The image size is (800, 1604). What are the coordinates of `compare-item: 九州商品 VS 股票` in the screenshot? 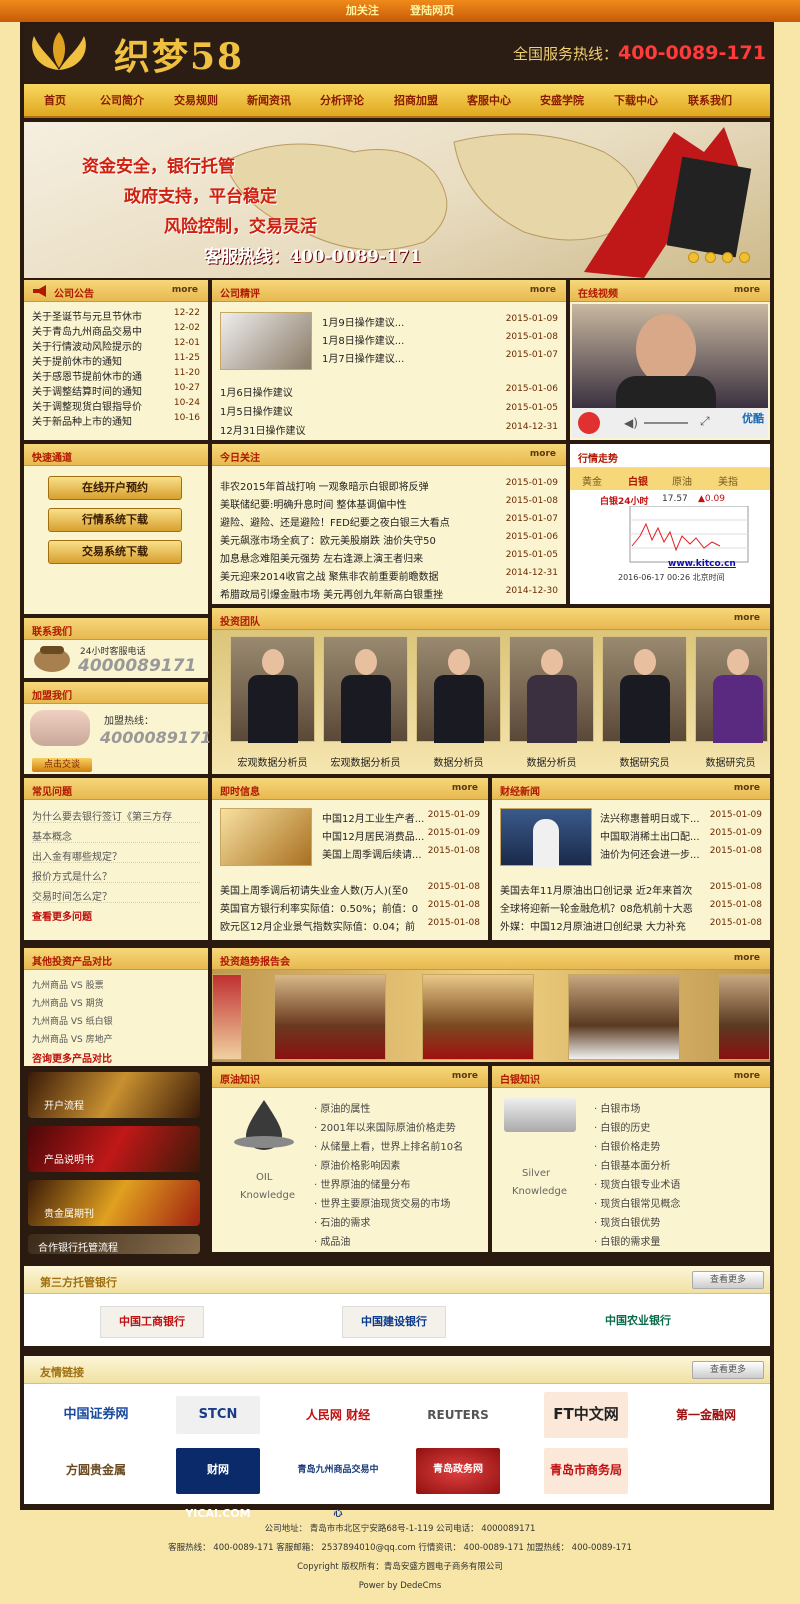 It's located at (116, 985).